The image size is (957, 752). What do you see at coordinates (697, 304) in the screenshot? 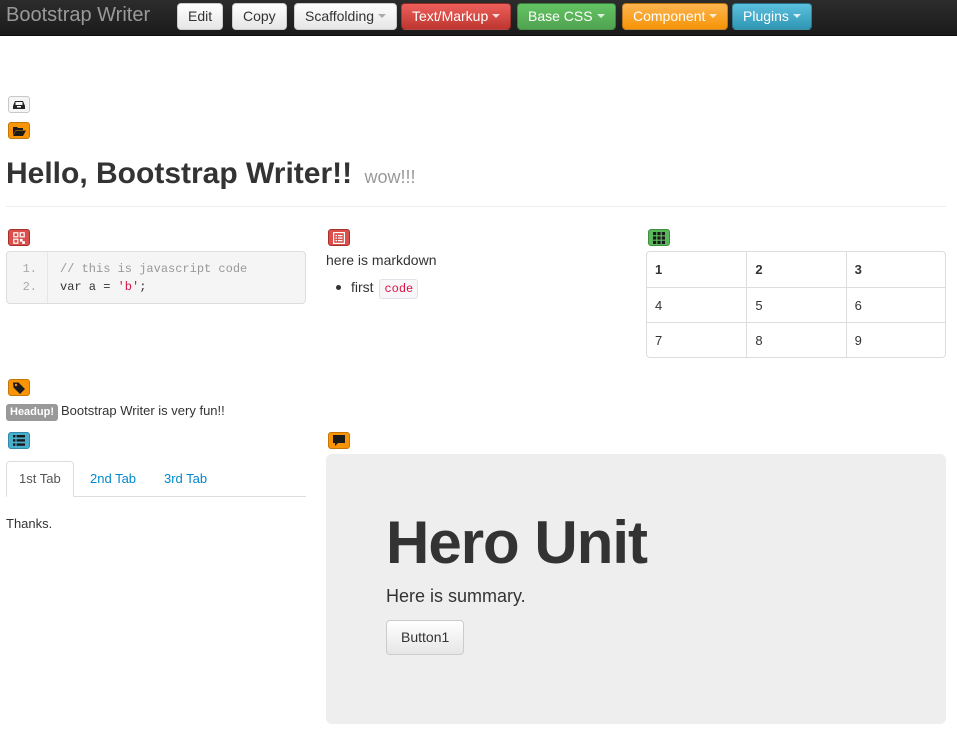
I see `table-cell: 4` at bounding box center [697, 304].